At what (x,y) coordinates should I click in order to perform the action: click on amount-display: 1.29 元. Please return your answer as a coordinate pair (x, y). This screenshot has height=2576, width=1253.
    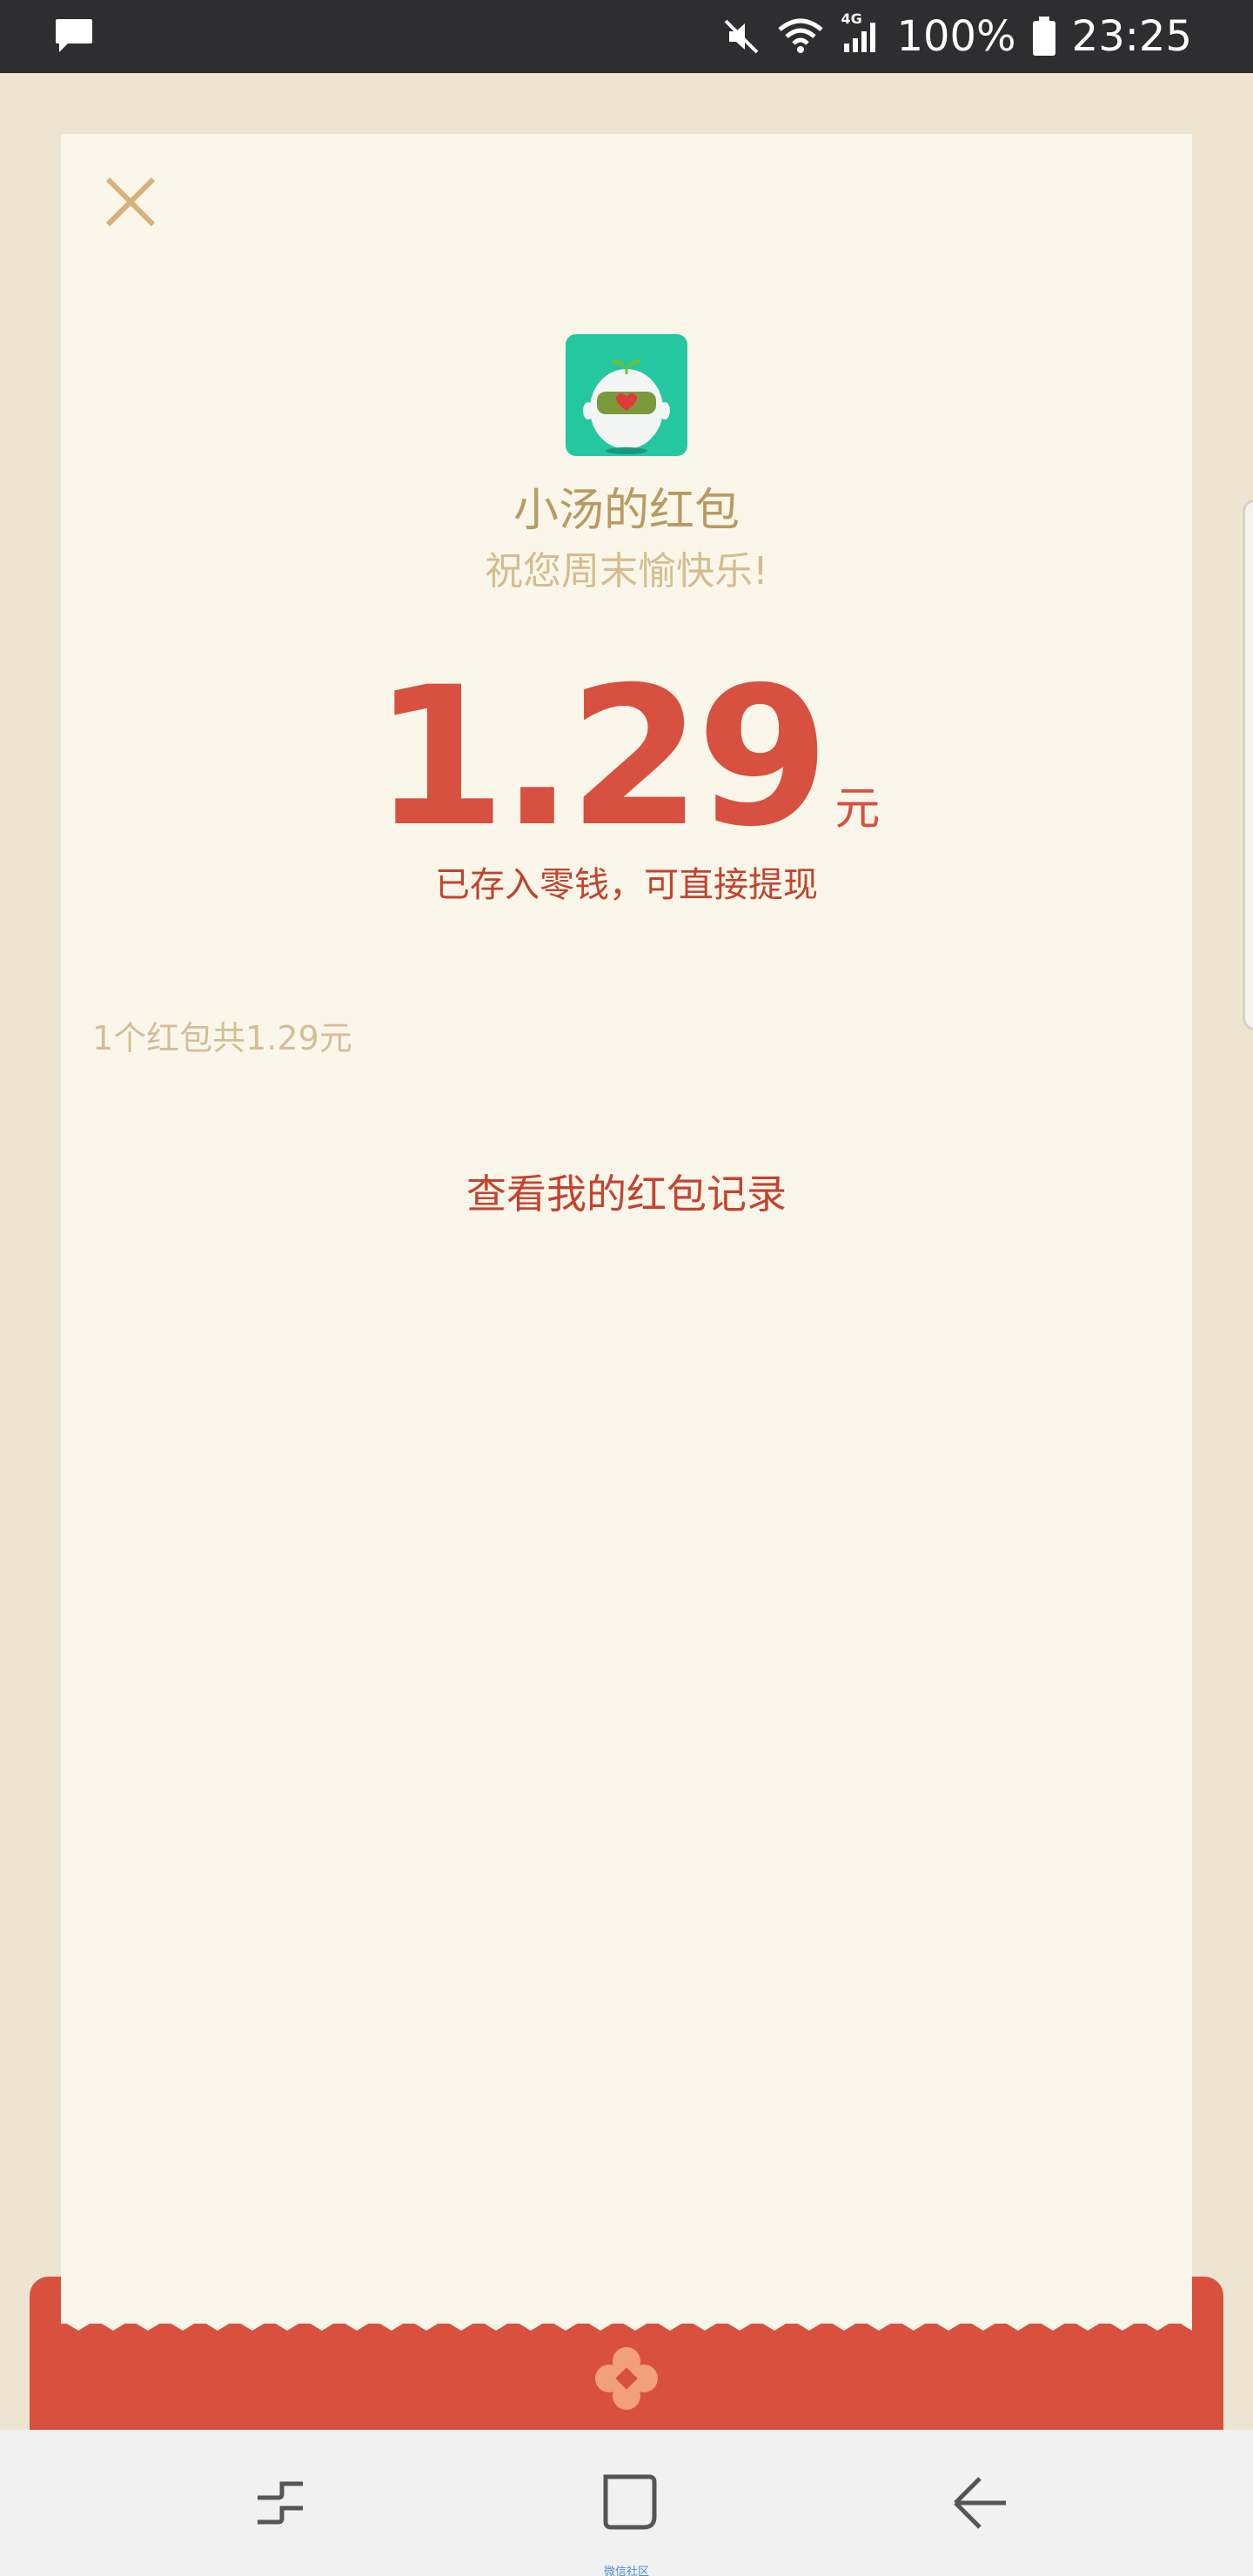
    Looking at the image, I should click on (626, 757).